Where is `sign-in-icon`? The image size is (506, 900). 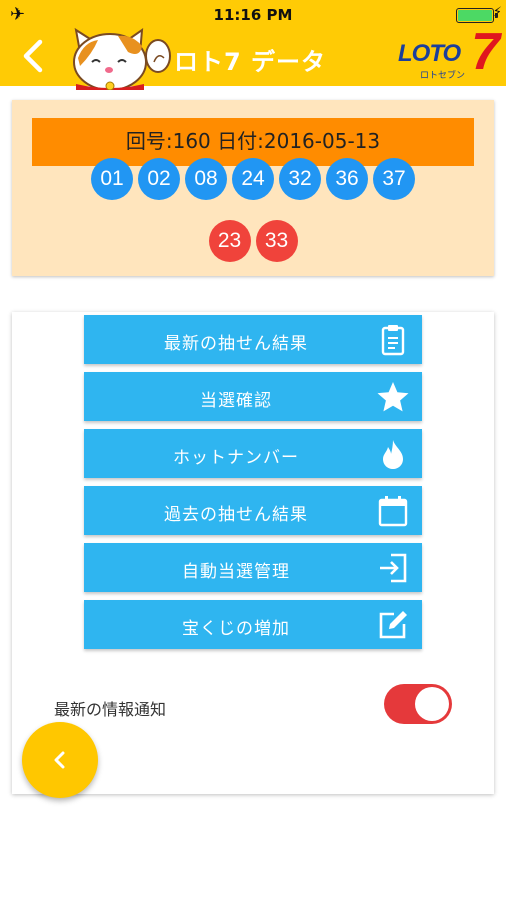
sign-in-icon is located at coordinates (393, 568).